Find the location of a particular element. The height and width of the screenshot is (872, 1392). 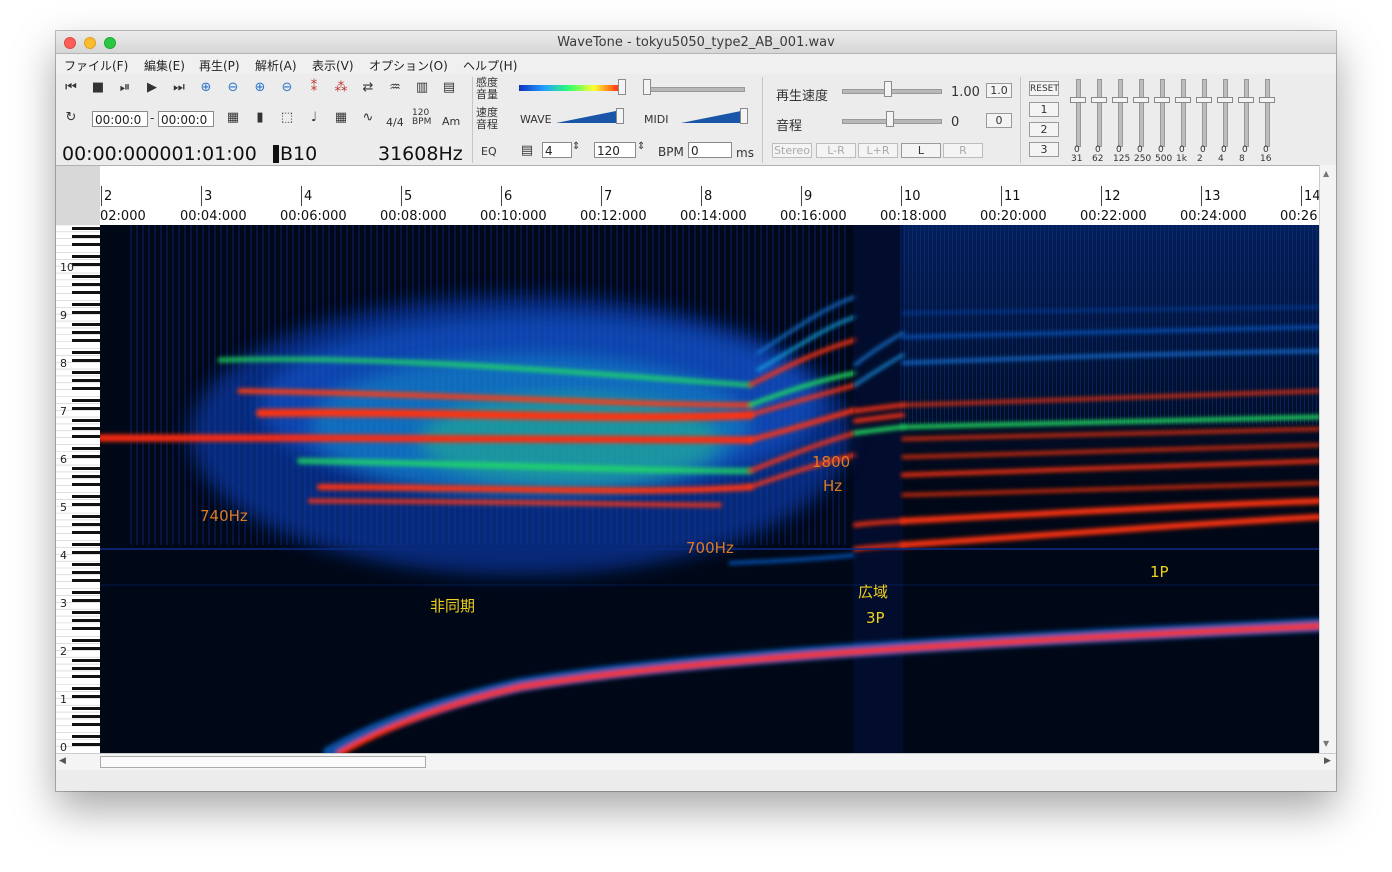

menu-view: 表示(V) is located at coordinates (333, 65).